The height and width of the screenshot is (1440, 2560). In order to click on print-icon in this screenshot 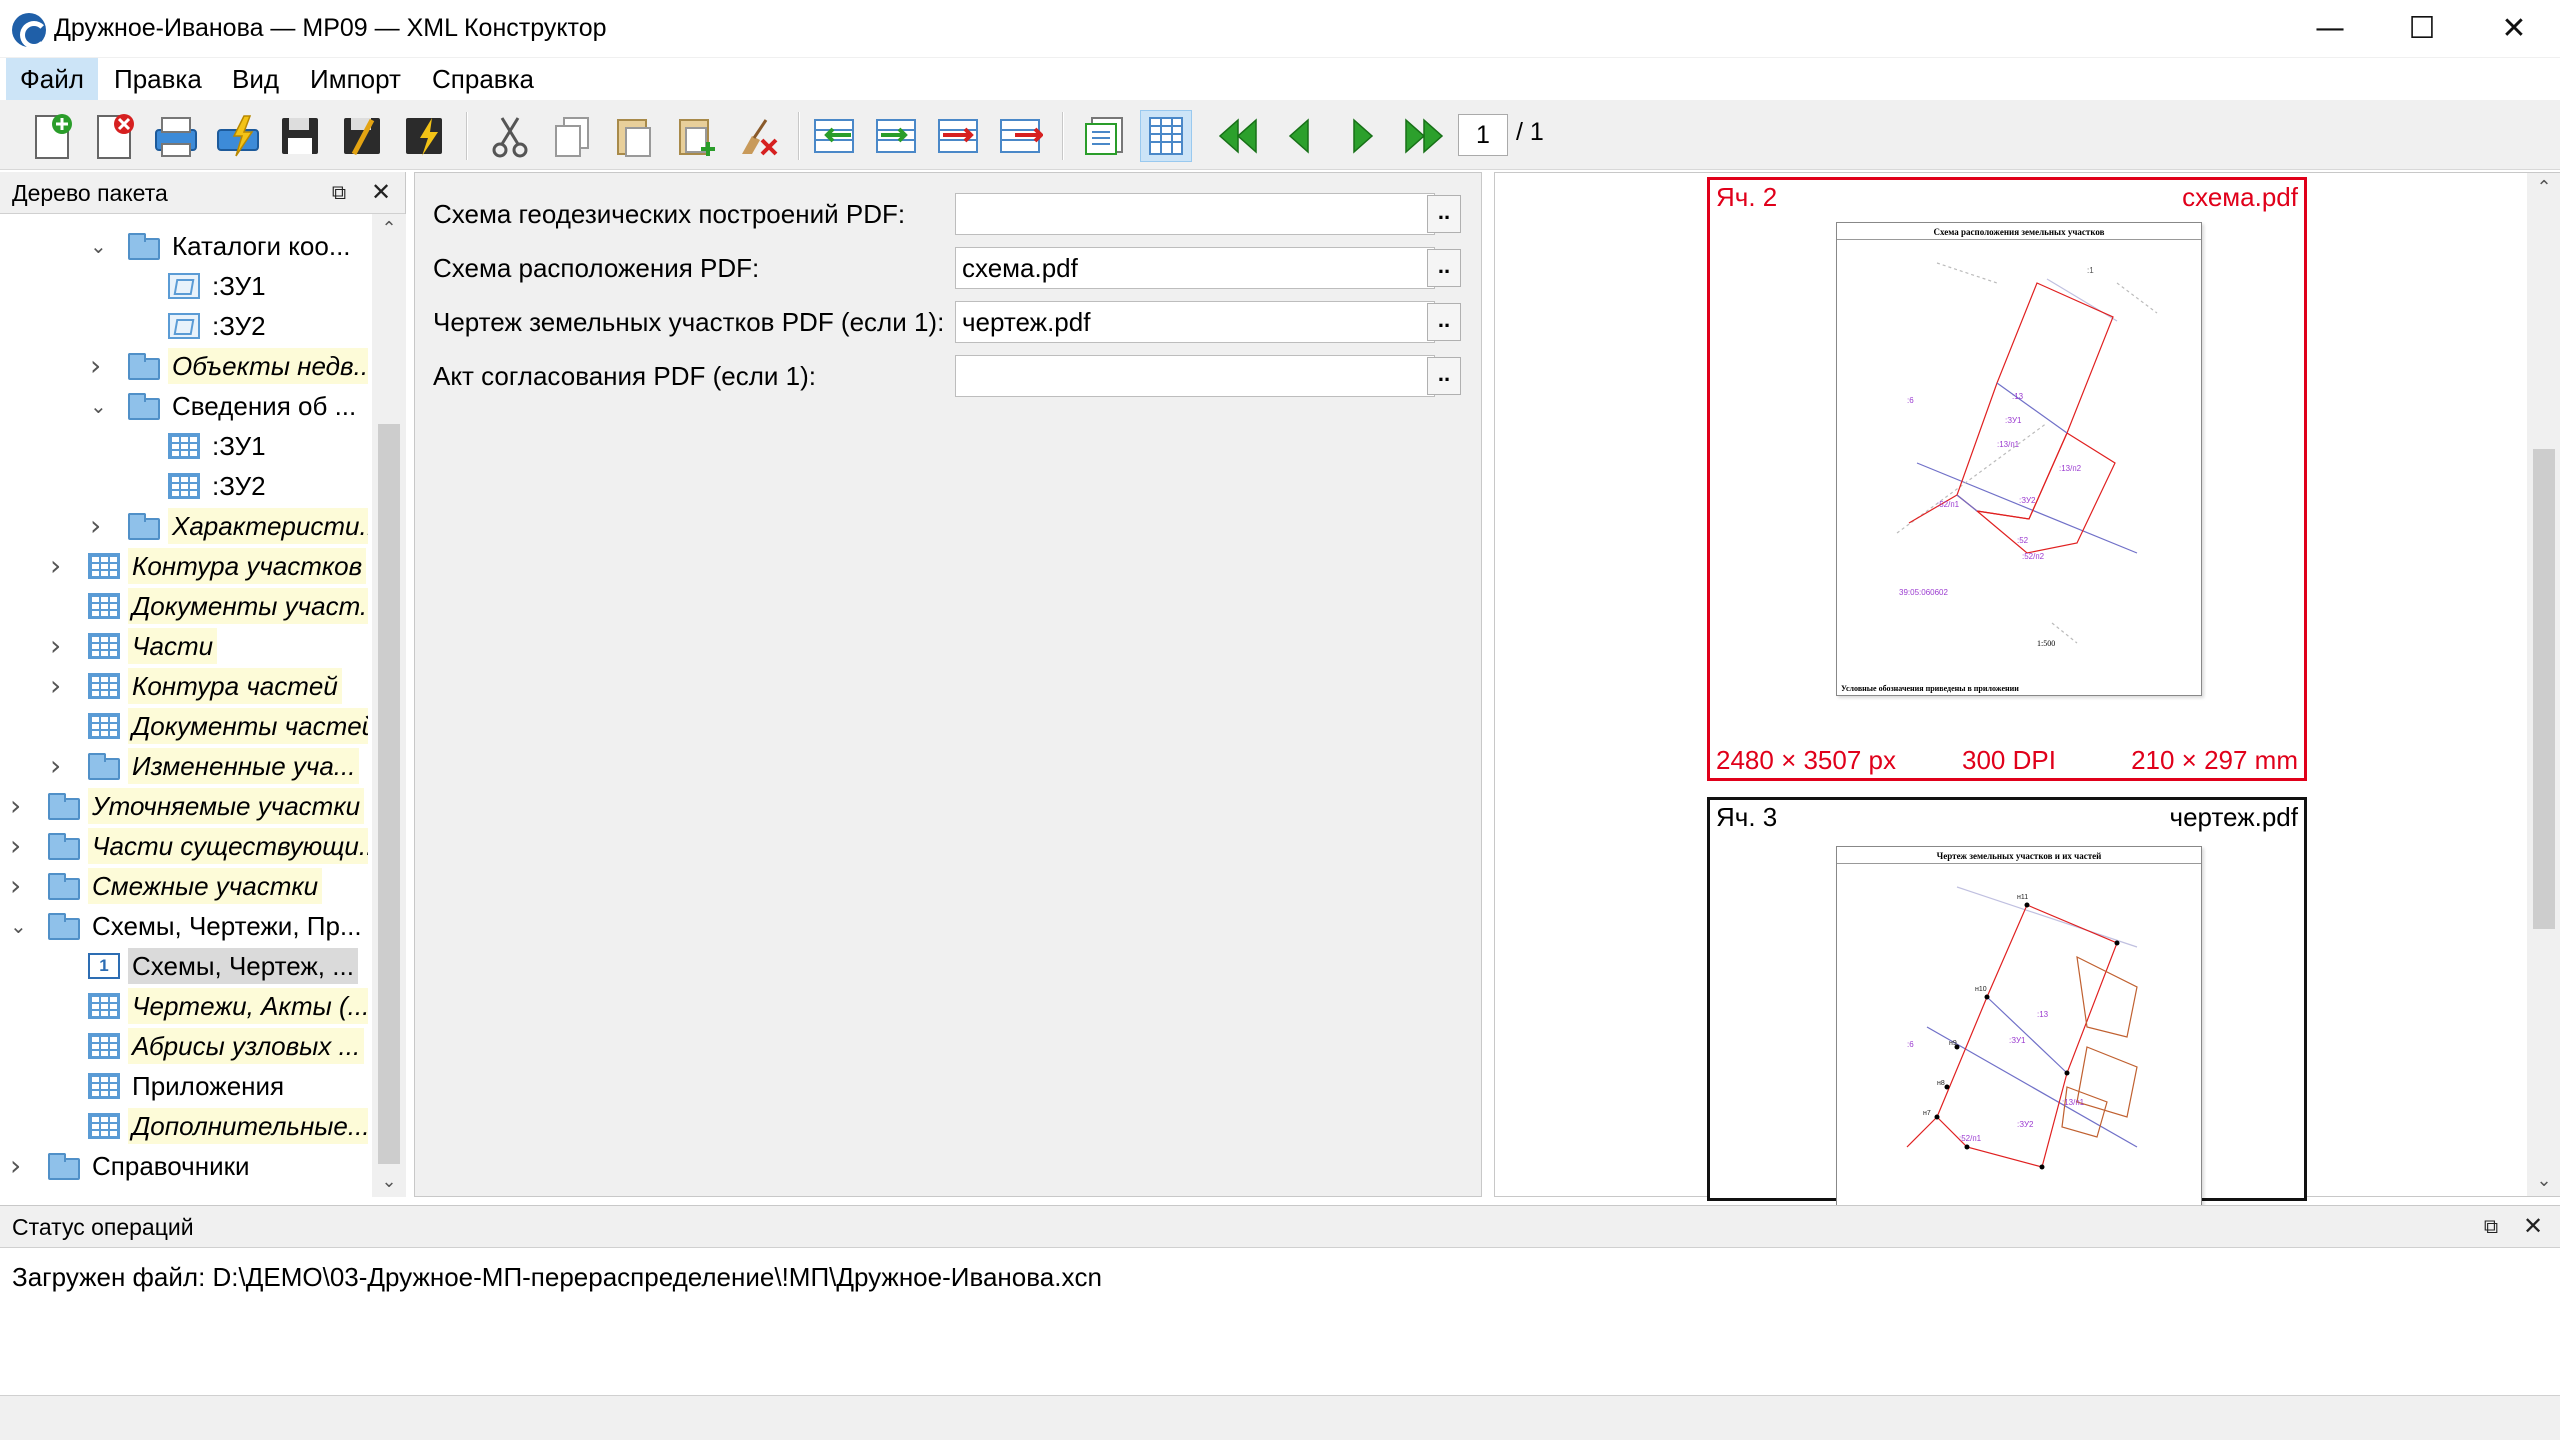, I will do `click(176, 136)`.